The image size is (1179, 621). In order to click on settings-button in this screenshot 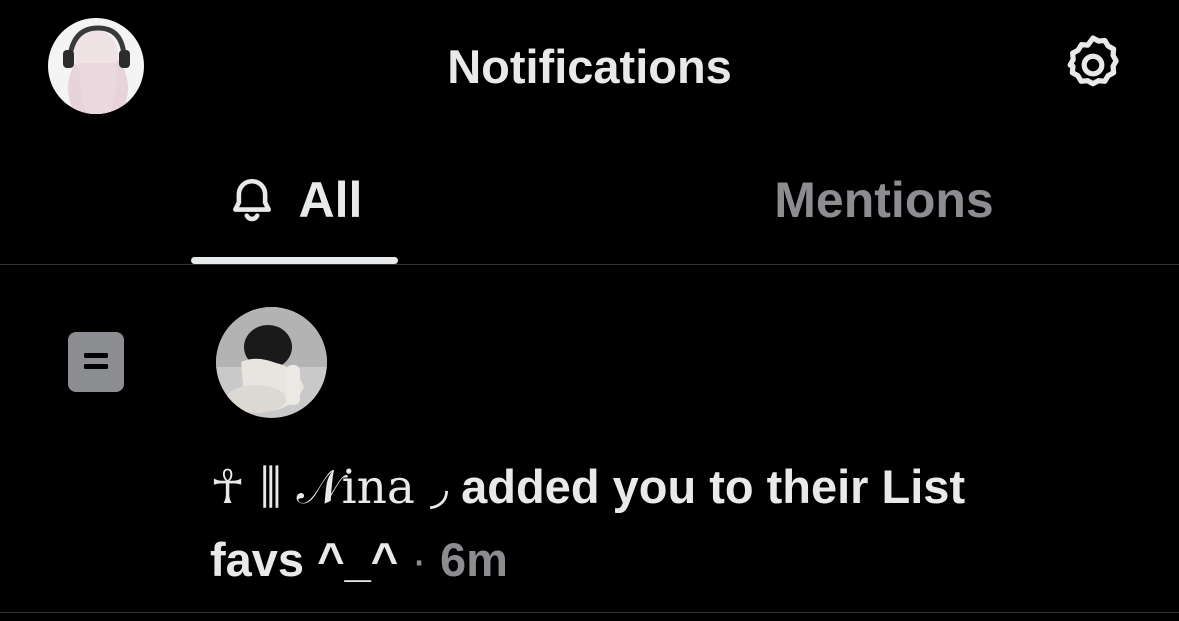, I will do `click(1093, 65)`.